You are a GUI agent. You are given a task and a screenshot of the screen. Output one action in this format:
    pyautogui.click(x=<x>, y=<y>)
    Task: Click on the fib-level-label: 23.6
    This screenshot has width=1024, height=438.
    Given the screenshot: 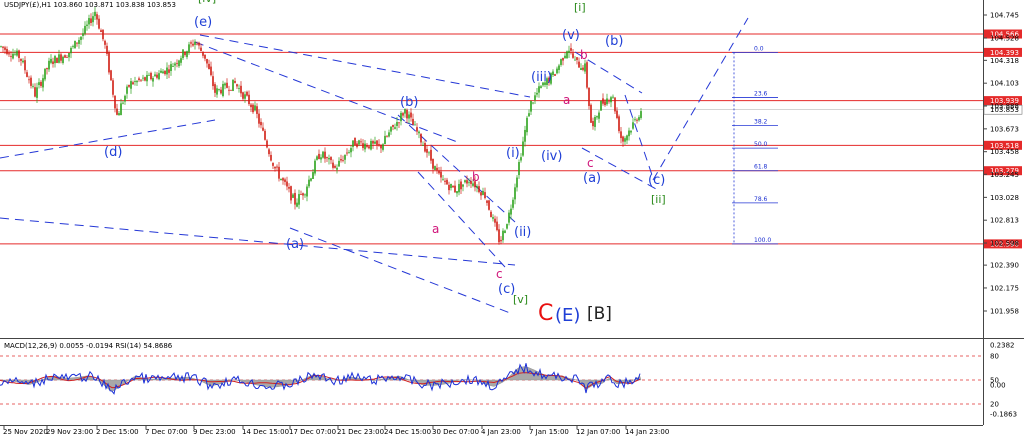 What is the action you would take?
    pyautogui.click(x=761, y=94)
    